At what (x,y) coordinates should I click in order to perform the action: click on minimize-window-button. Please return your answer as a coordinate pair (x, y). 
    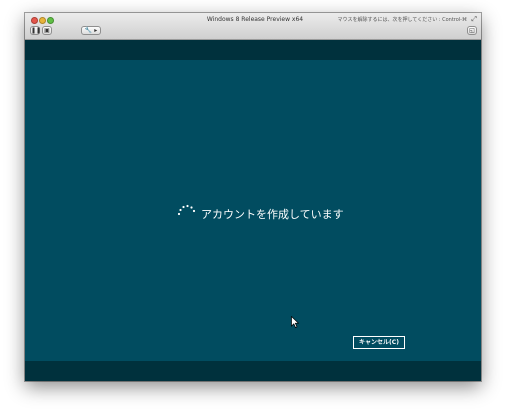
    Looking at the image, I should click on (42, 20).